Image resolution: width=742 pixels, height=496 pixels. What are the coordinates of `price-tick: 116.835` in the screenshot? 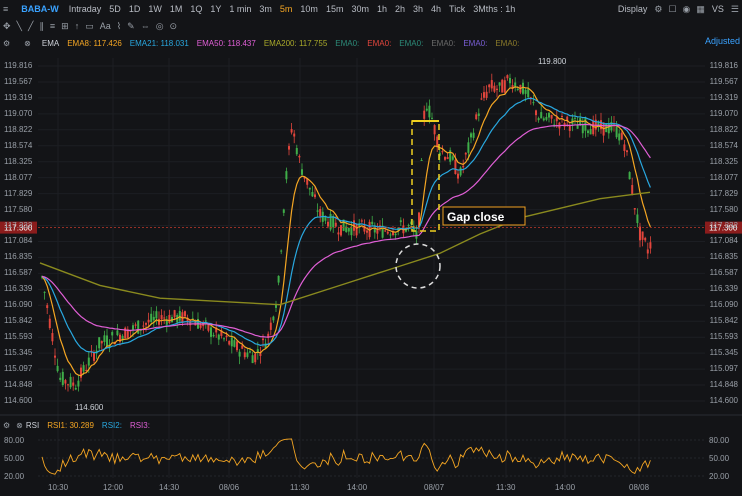 It's located at (723, 257).